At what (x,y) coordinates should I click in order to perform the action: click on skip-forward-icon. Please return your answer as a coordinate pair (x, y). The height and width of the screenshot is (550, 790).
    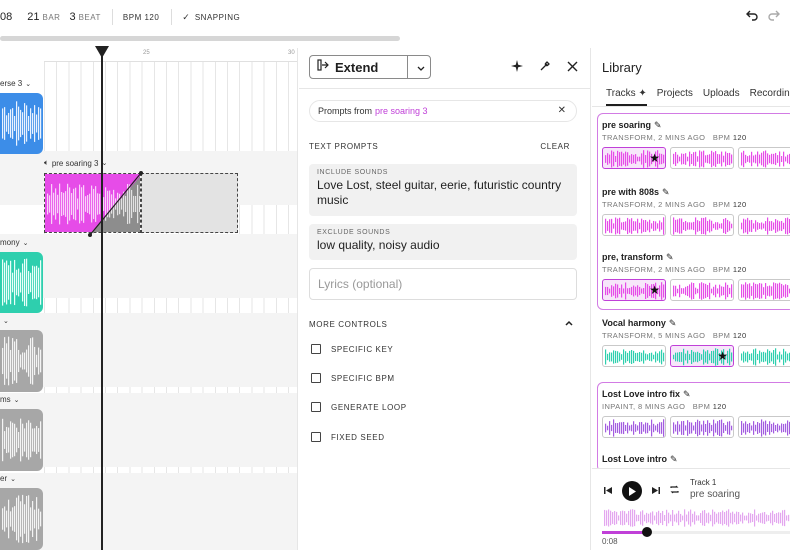
    Looking at the image, I should click on (655, 491).